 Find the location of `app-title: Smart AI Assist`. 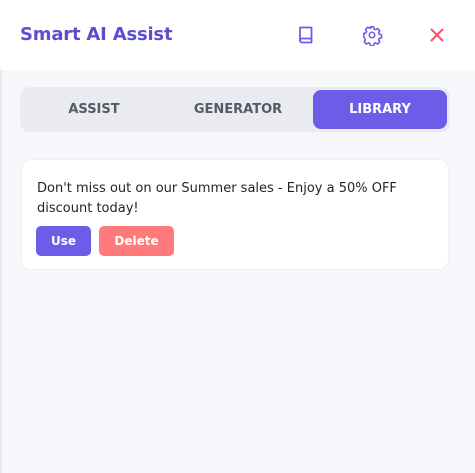

app-title: Smart AI Assist is located at coordinates (96, 34).